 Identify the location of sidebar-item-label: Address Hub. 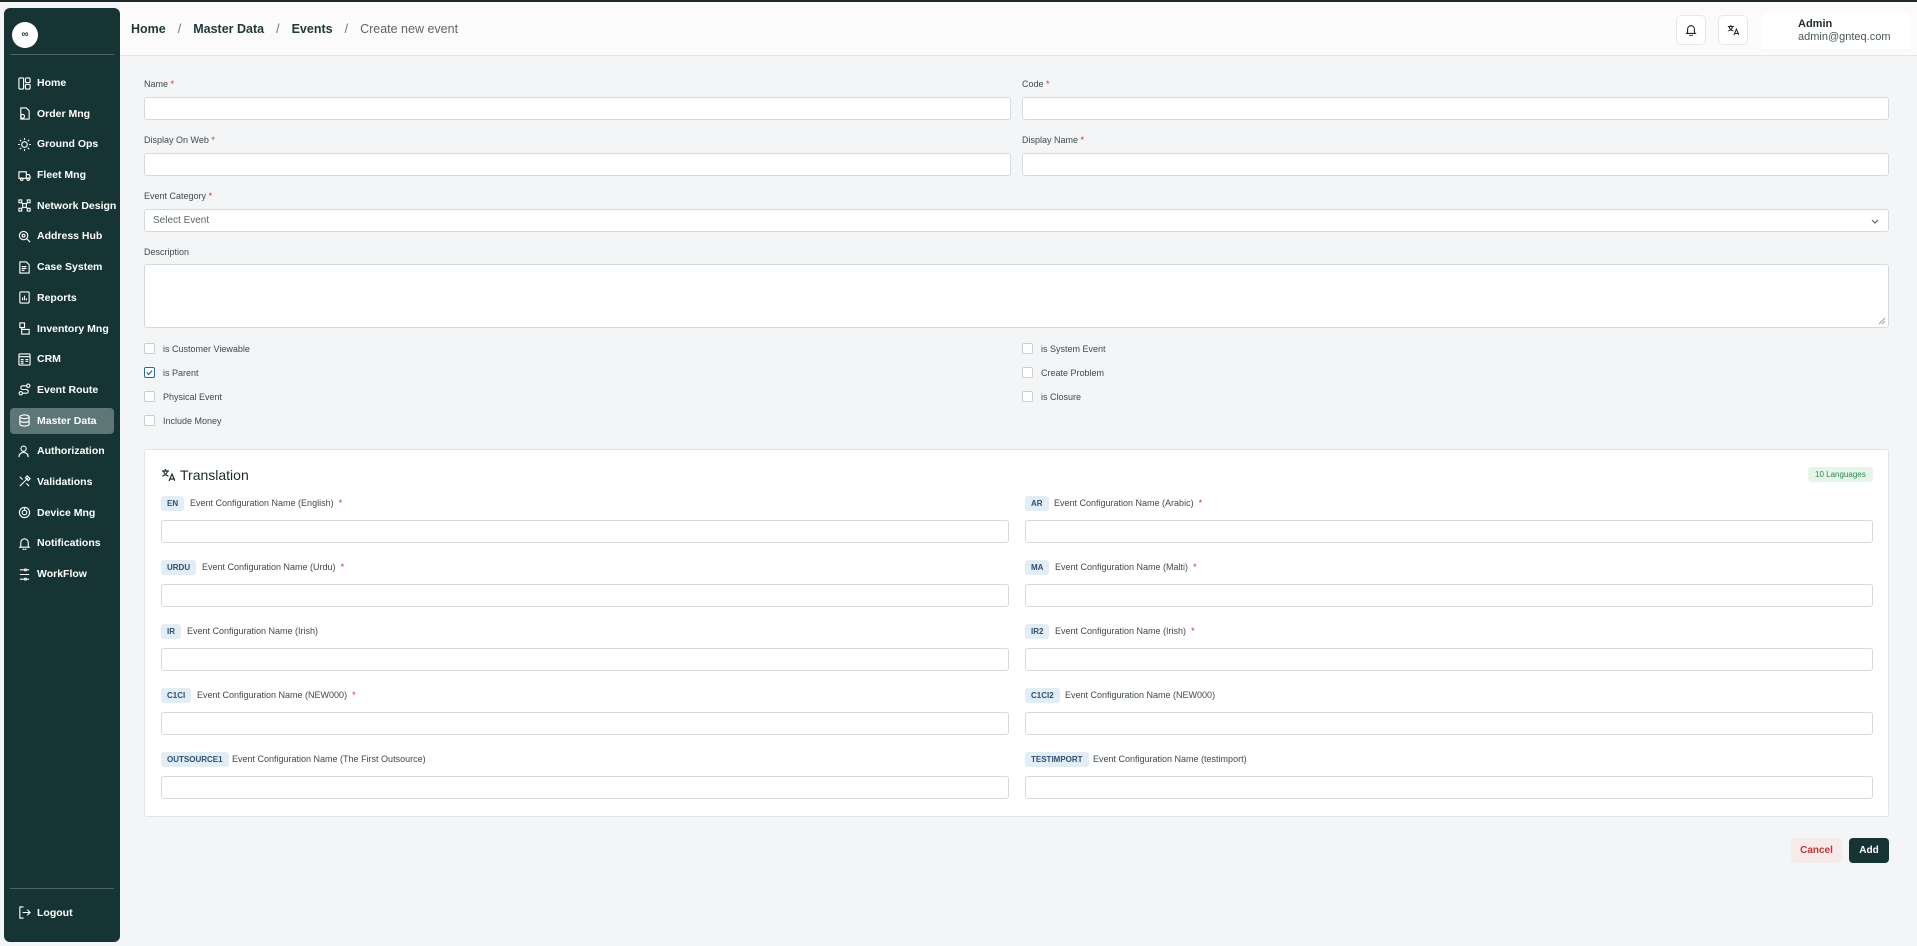
(70, 236).